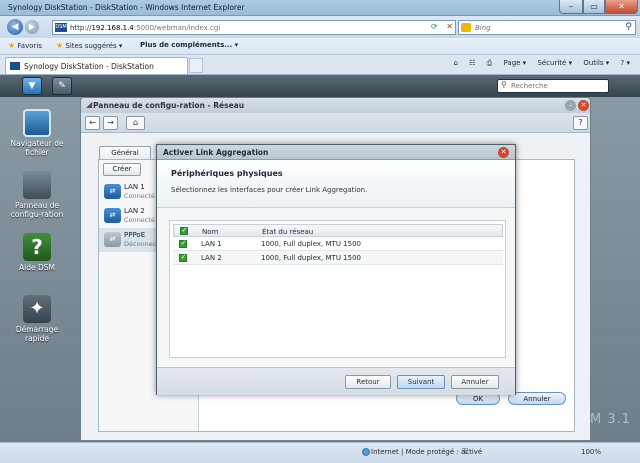 The height and width of the screenshot is (463, 640). Describe the element at coordinates (169, 105) in the screenshot. I see `control-panel-title: Panneau de configu-ration - Réseau` at that location.